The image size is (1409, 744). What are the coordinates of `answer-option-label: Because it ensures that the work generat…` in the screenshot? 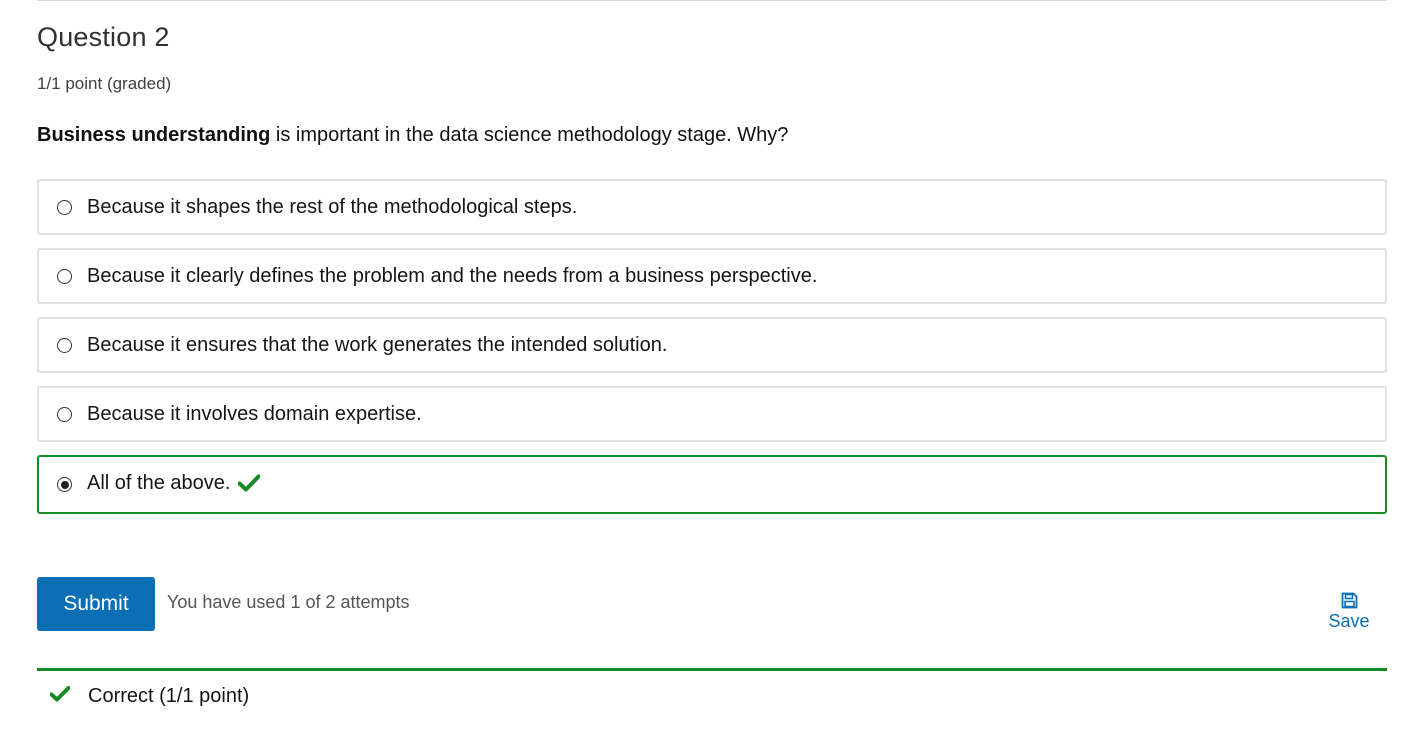 It's located at (377, 344).